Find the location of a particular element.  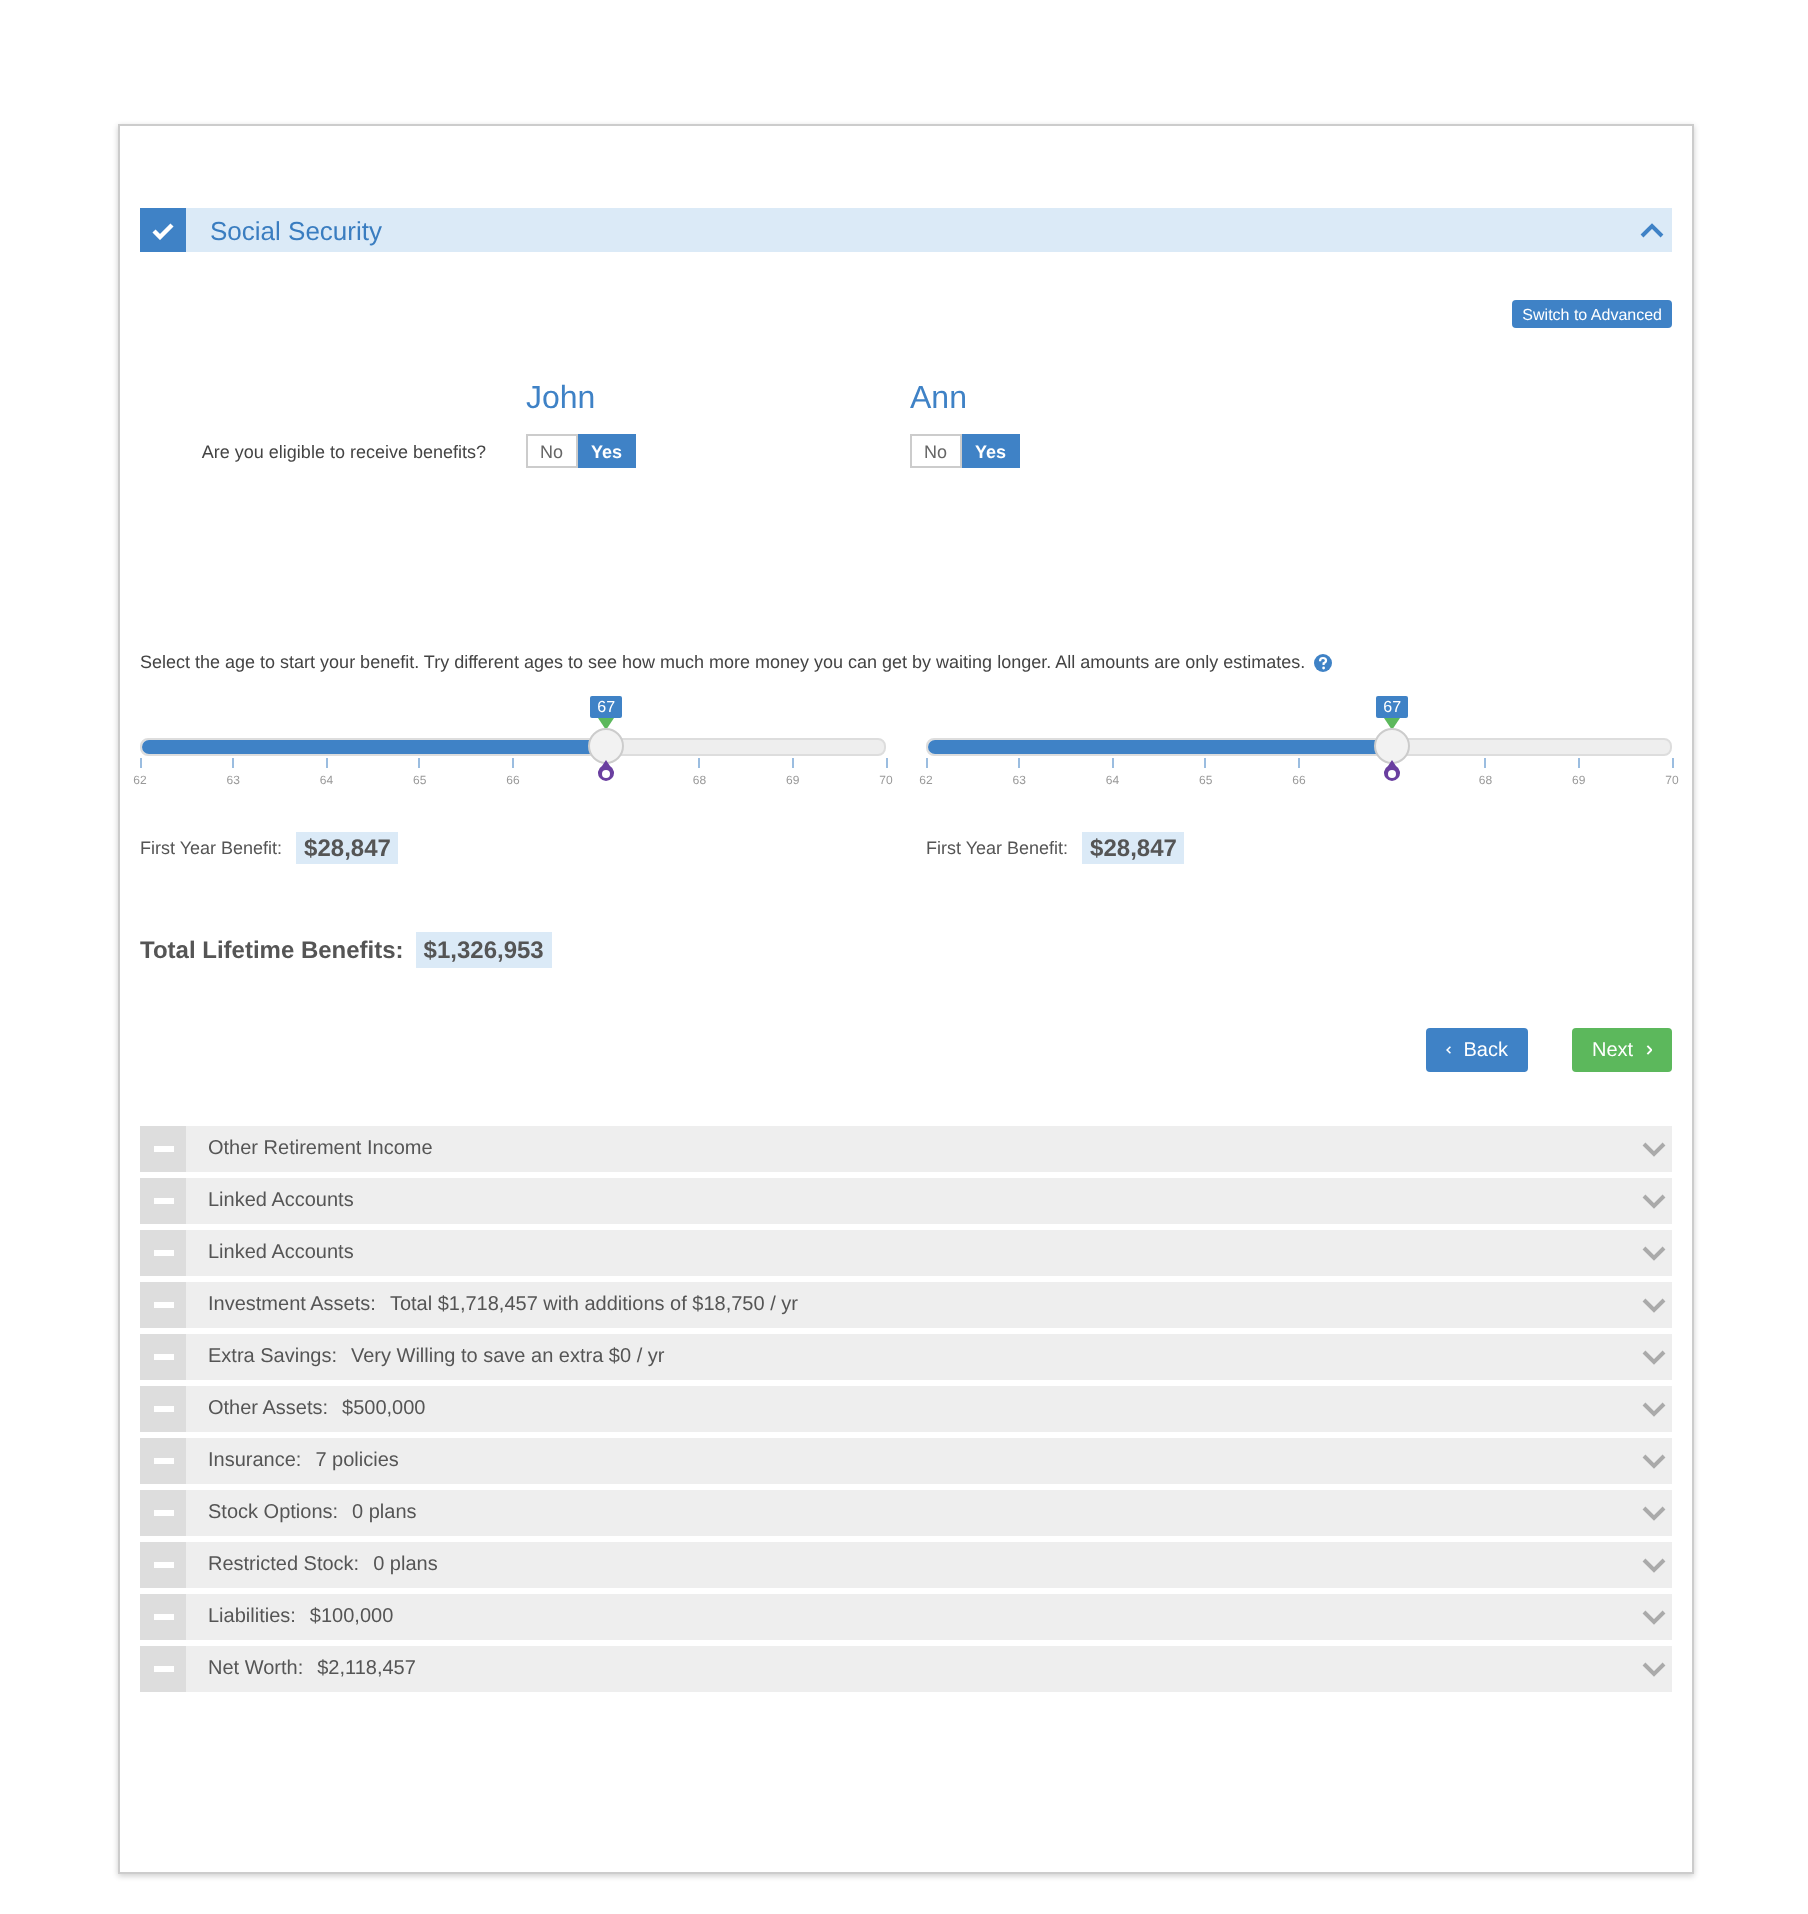

section-row: Liabilities: $100,000 is located at coordinates (906, 1617).